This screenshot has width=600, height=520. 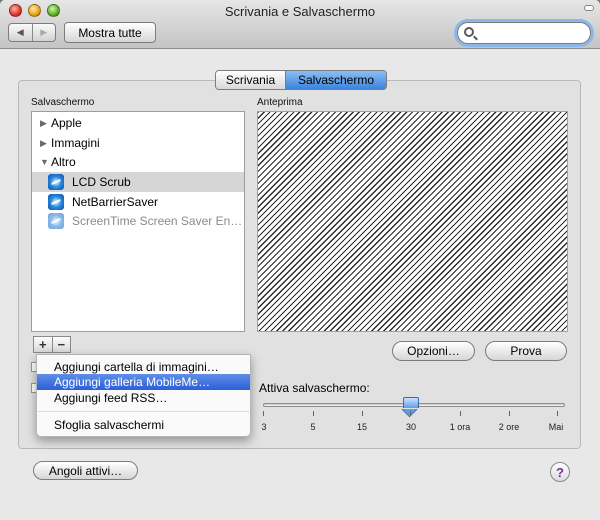 What do you see at coordinates (75, 143) in the screenshot?
I see `list-item-label: Immagini` at bounding box center [75, 143].